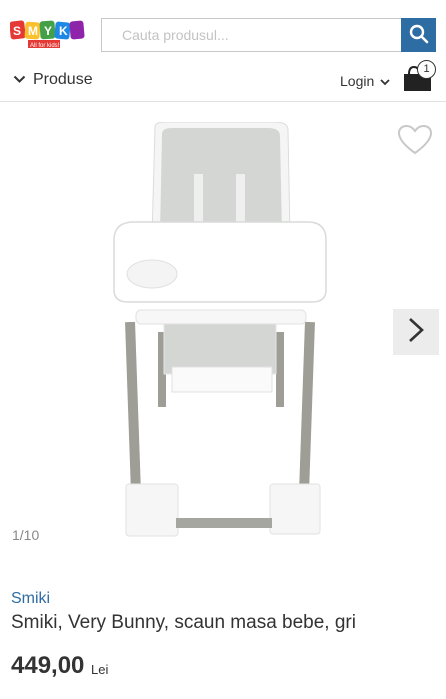 This screenshot has width=446, height=699. Describe the element at coordinates (48, 665) in the screenshot. I see `product-price: 449,00` at that location.